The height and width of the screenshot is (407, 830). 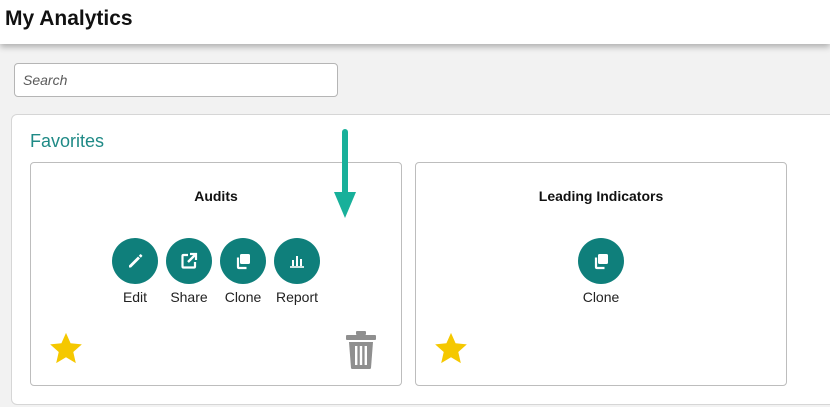 I want to click on report-button-circle, so click(x=297, y=261).